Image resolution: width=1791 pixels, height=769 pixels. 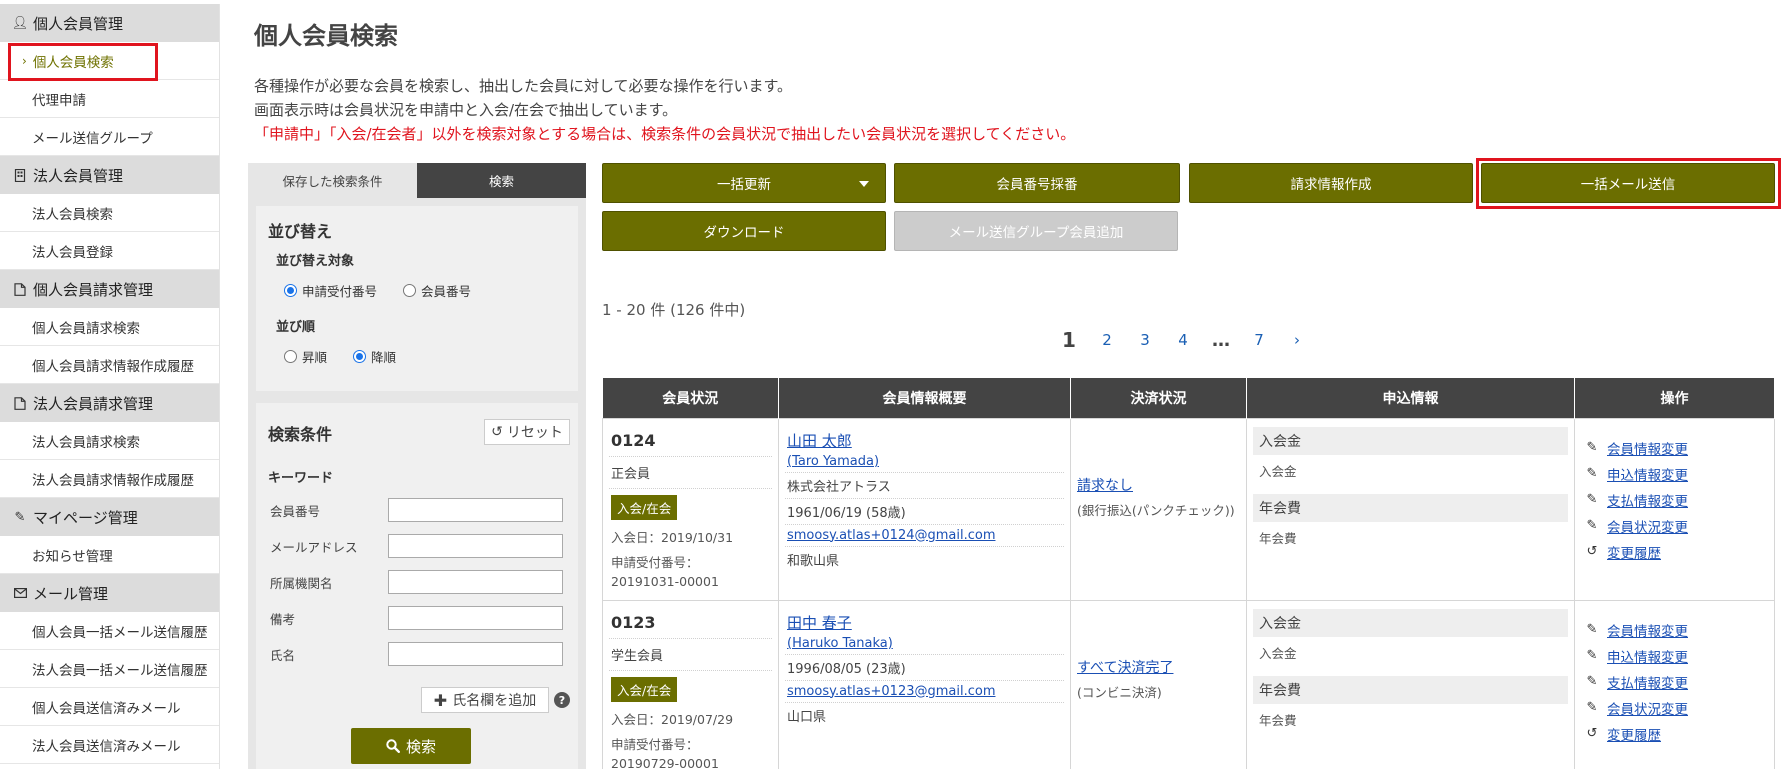 I want to click on email-link: smoosy.atlas+0123@gmail.com, so click(x=891, y=691).